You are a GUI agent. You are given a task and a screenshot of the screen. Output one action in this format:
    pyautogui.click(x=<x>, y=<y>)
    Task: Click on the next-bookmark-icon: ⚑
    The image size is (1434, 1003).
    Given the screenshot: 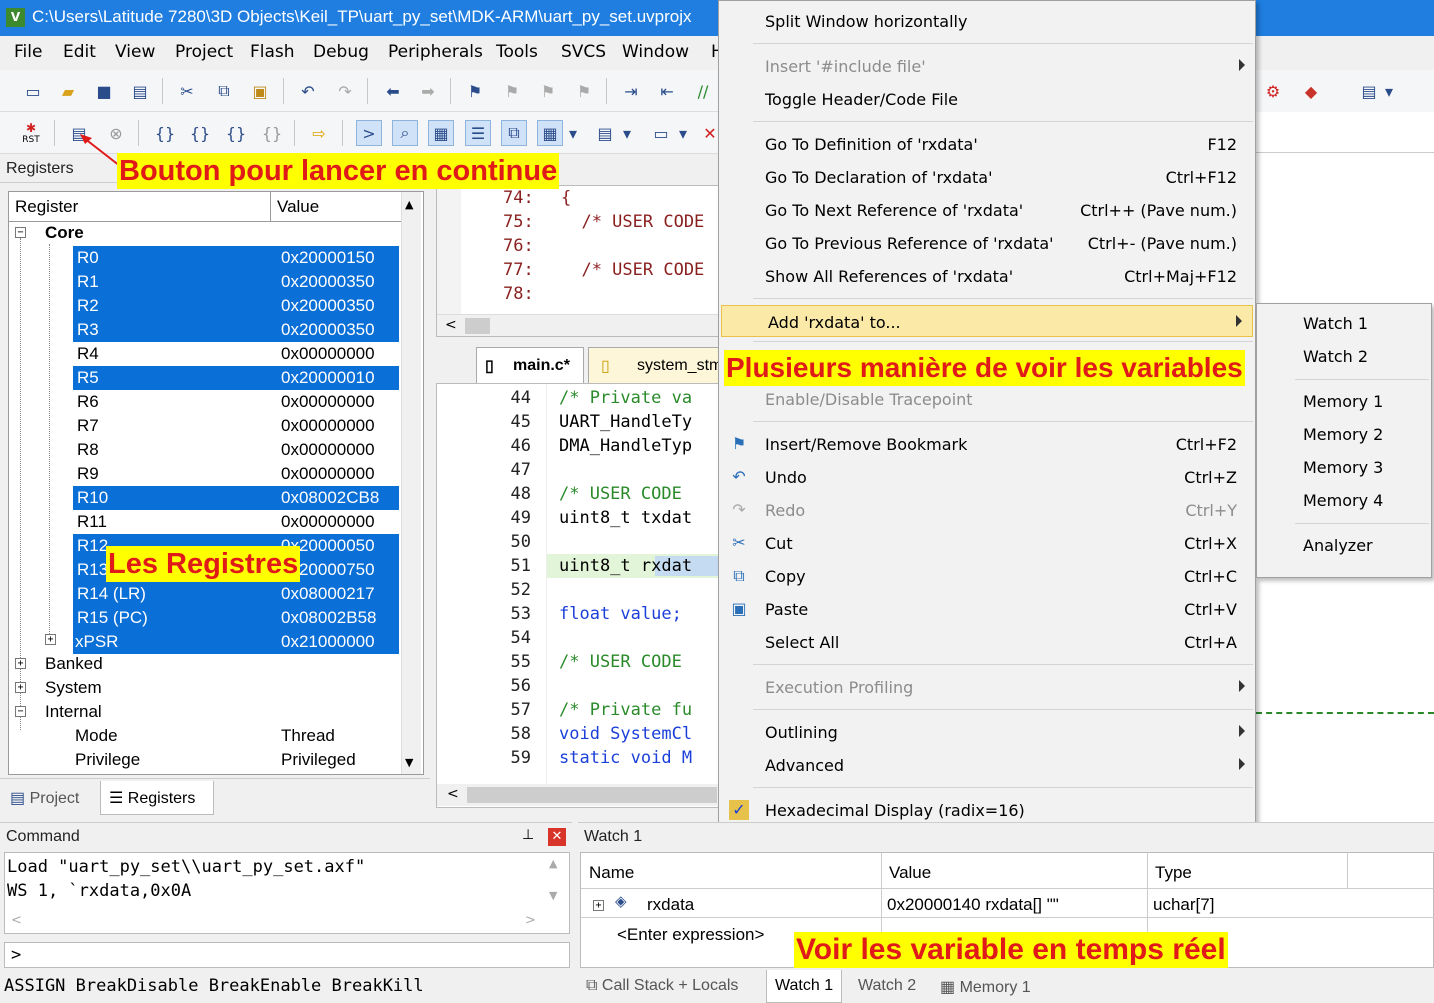 What is the action you would take?
    pyautogui.click(x=548, y=91)
    